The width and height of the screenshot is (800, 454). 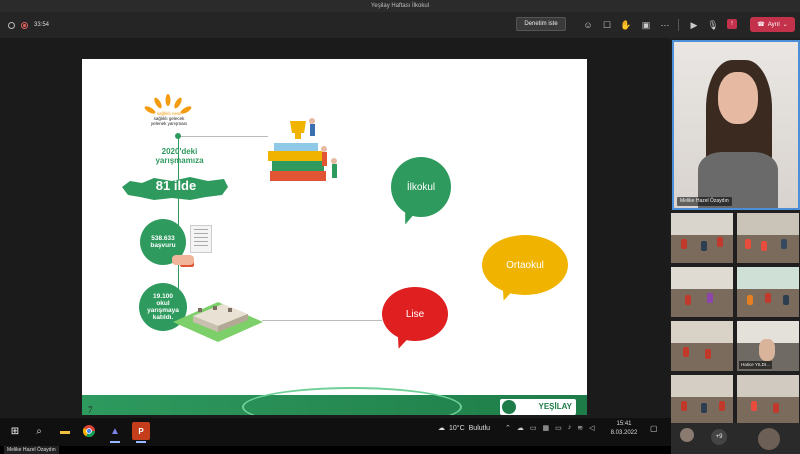 I want to click on mic-icon: 🎙, so click(x=713, y=25).